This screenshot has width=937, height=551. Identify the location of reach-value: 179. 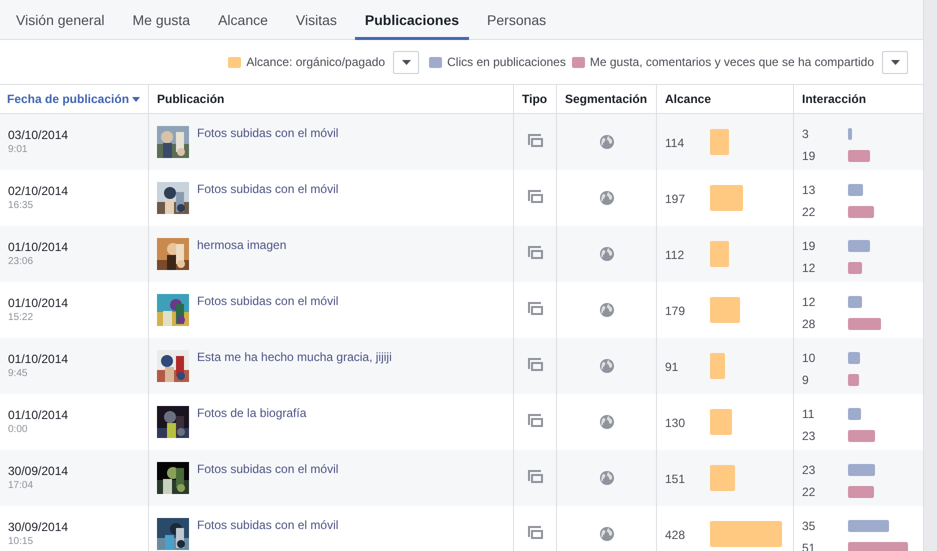
(675, 310).